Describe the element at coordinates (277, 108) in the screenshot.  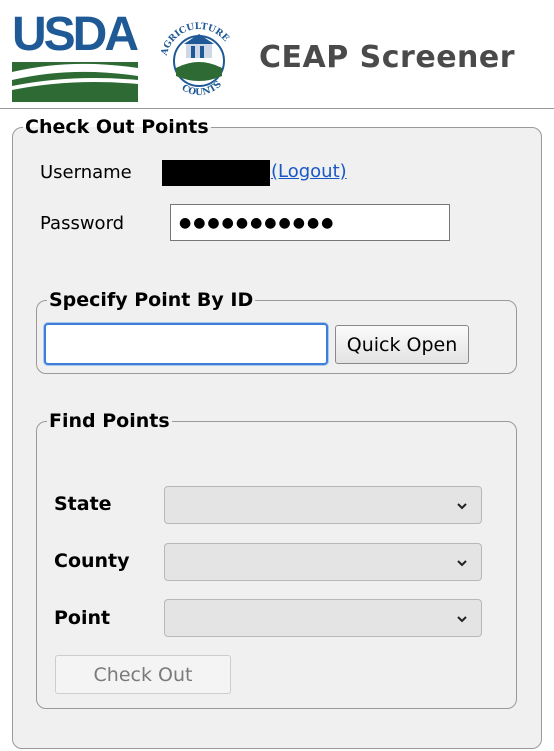
I see `header-divider` at that location.